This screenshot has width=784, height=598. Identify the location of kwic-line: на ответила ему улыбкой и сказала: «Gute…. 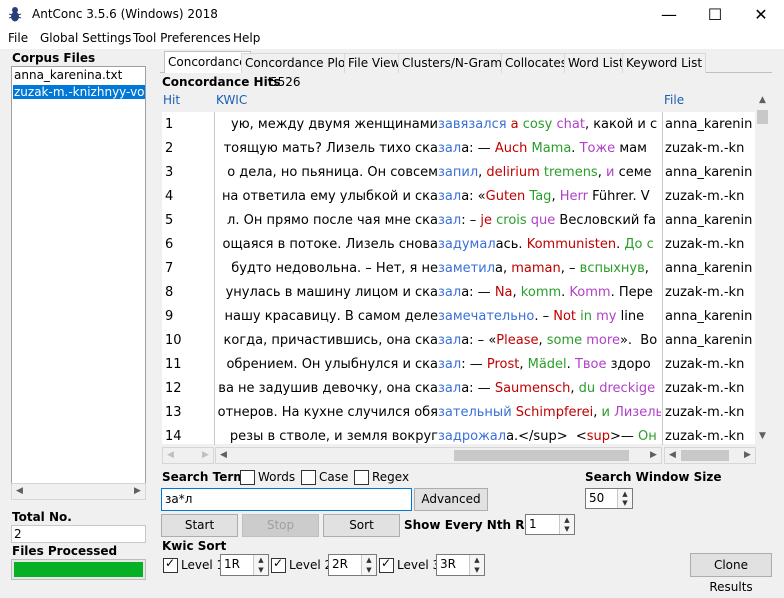
(438, 197).